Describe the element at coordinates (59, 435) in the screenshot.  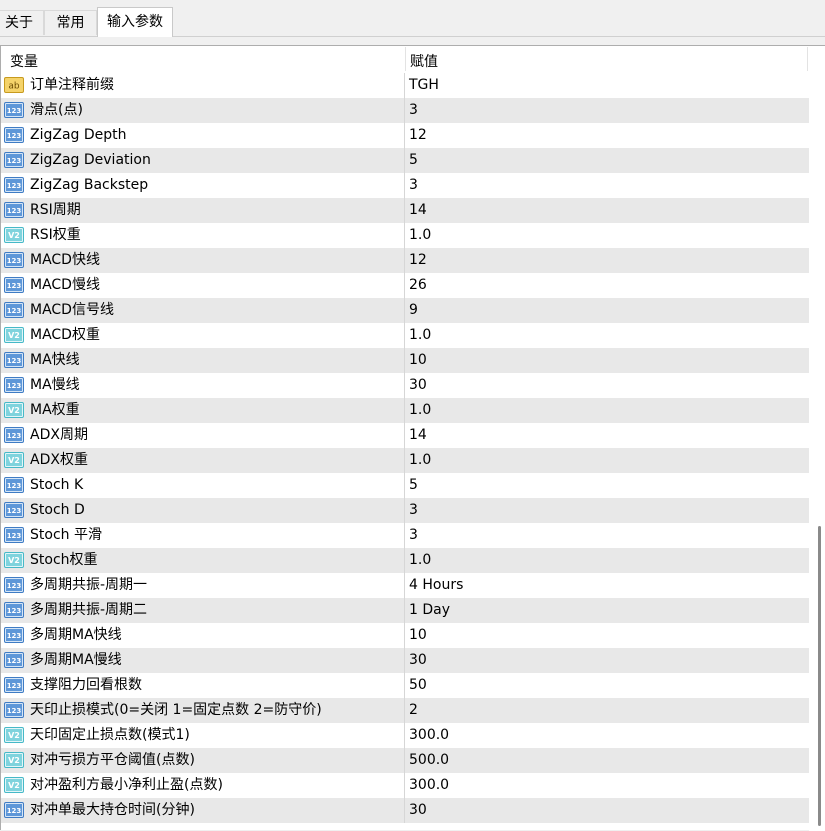
I see `variable-name: ADX周期` at that location.